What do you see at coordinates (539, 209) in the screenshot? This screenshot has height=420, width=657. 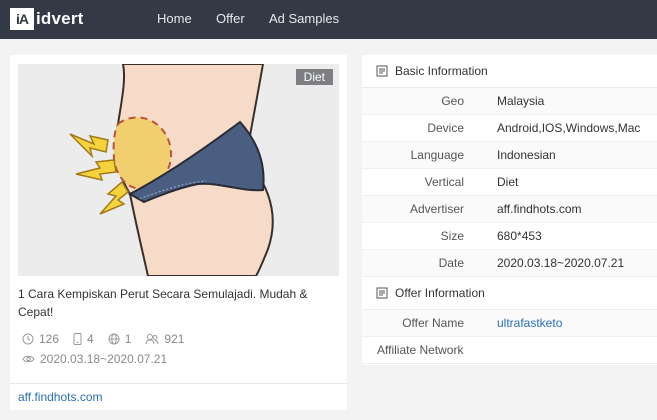 I see `info-value: aff.findhots.com` at bounding box center [539, 209].